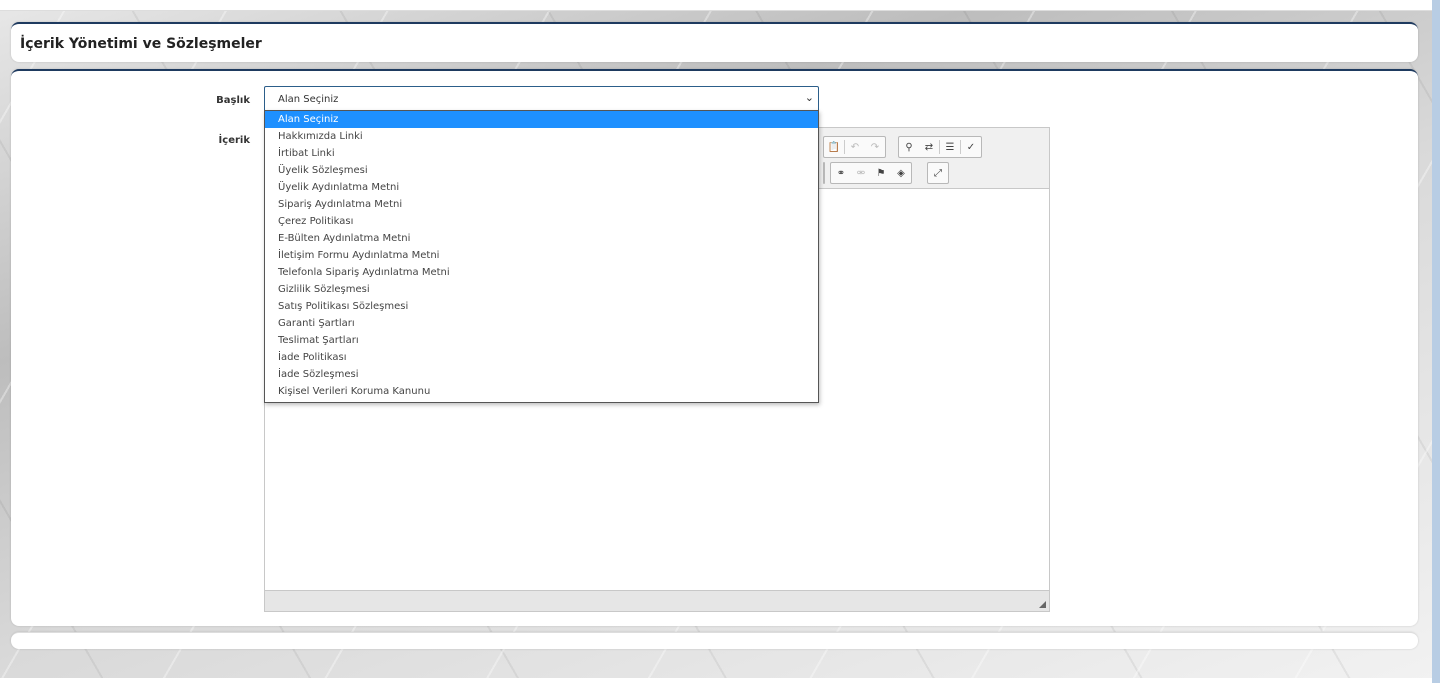  I want to click on globe-icon: ◈, so click(901, 173).